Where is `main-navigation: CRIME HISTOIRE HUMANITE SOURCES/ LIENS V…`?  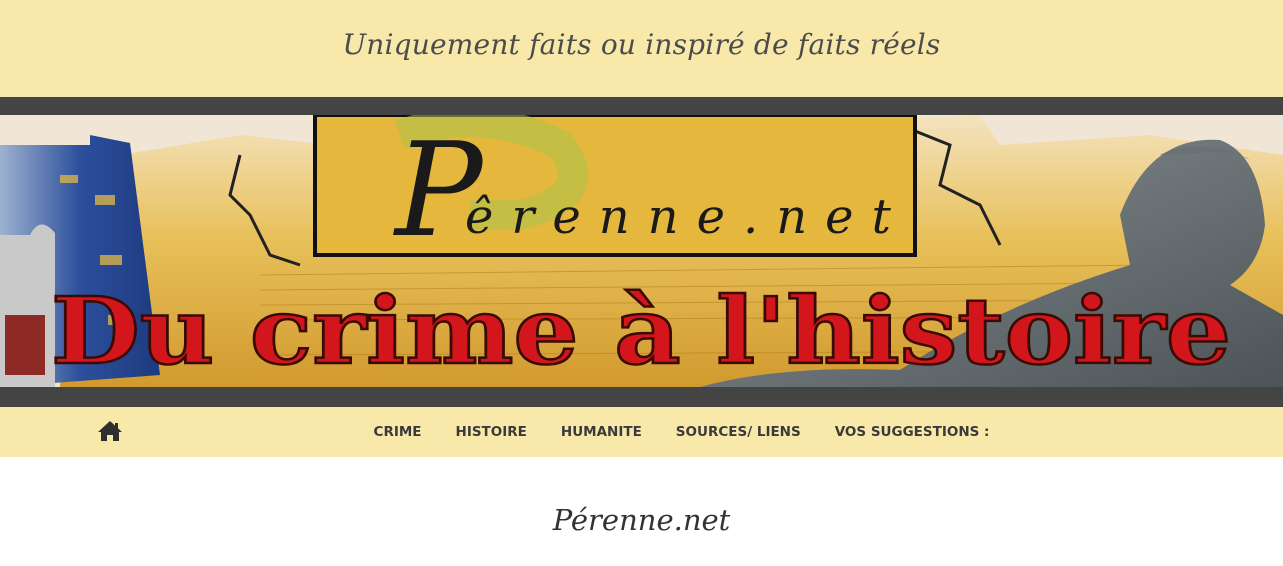
main-navigation: CRIME HISTOIRE HUMANITE SOURCES/ LIENS V… is located at coordinates (641, 432).